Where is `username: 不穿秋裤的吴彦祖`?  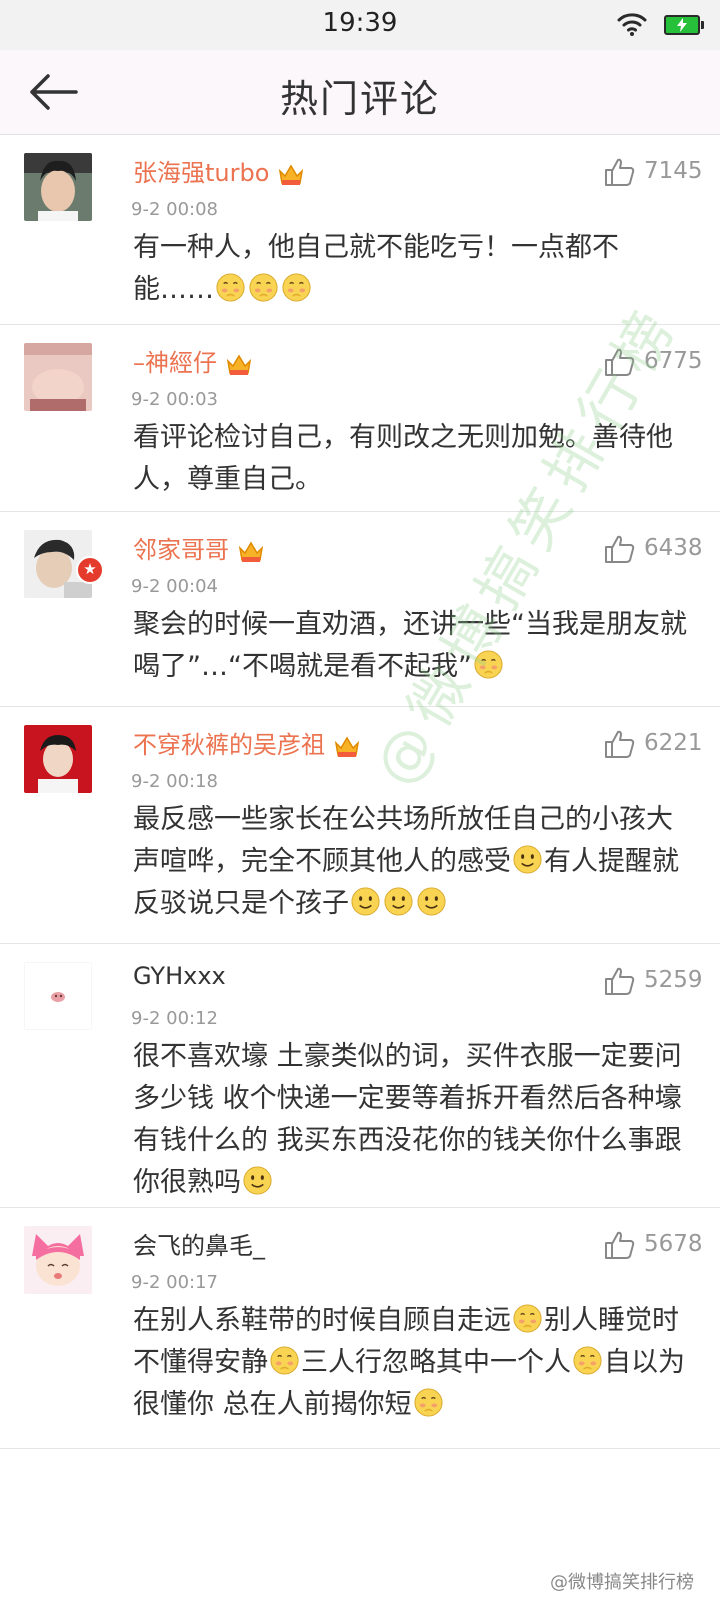
username: 不穿秋裤的吴彦祖 is located at coordinates (247, 742).